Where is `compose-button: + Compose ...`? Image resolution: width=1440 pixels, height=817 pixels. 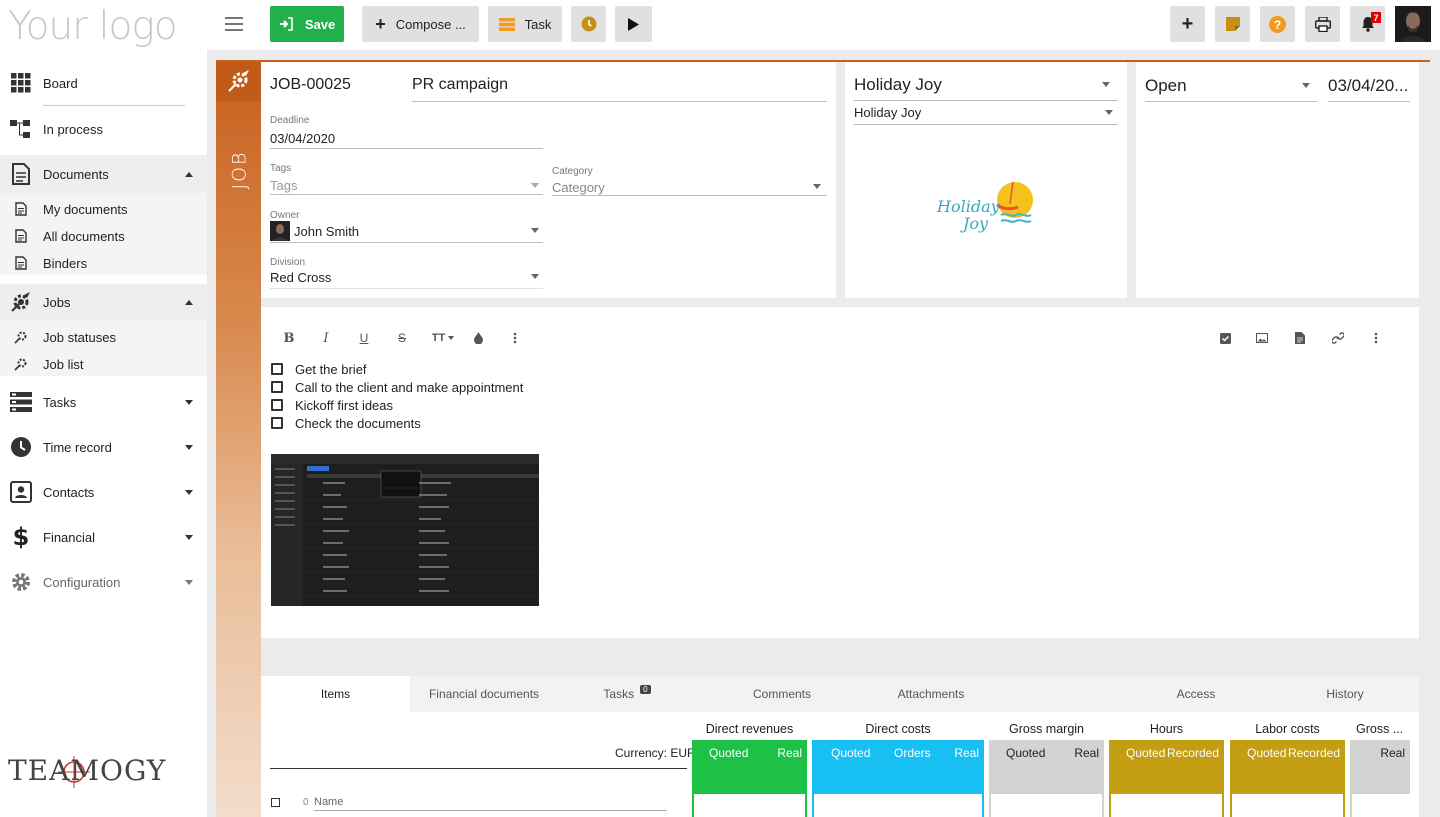 compose-button: + Compose ... is located at coordinates (420, 24).